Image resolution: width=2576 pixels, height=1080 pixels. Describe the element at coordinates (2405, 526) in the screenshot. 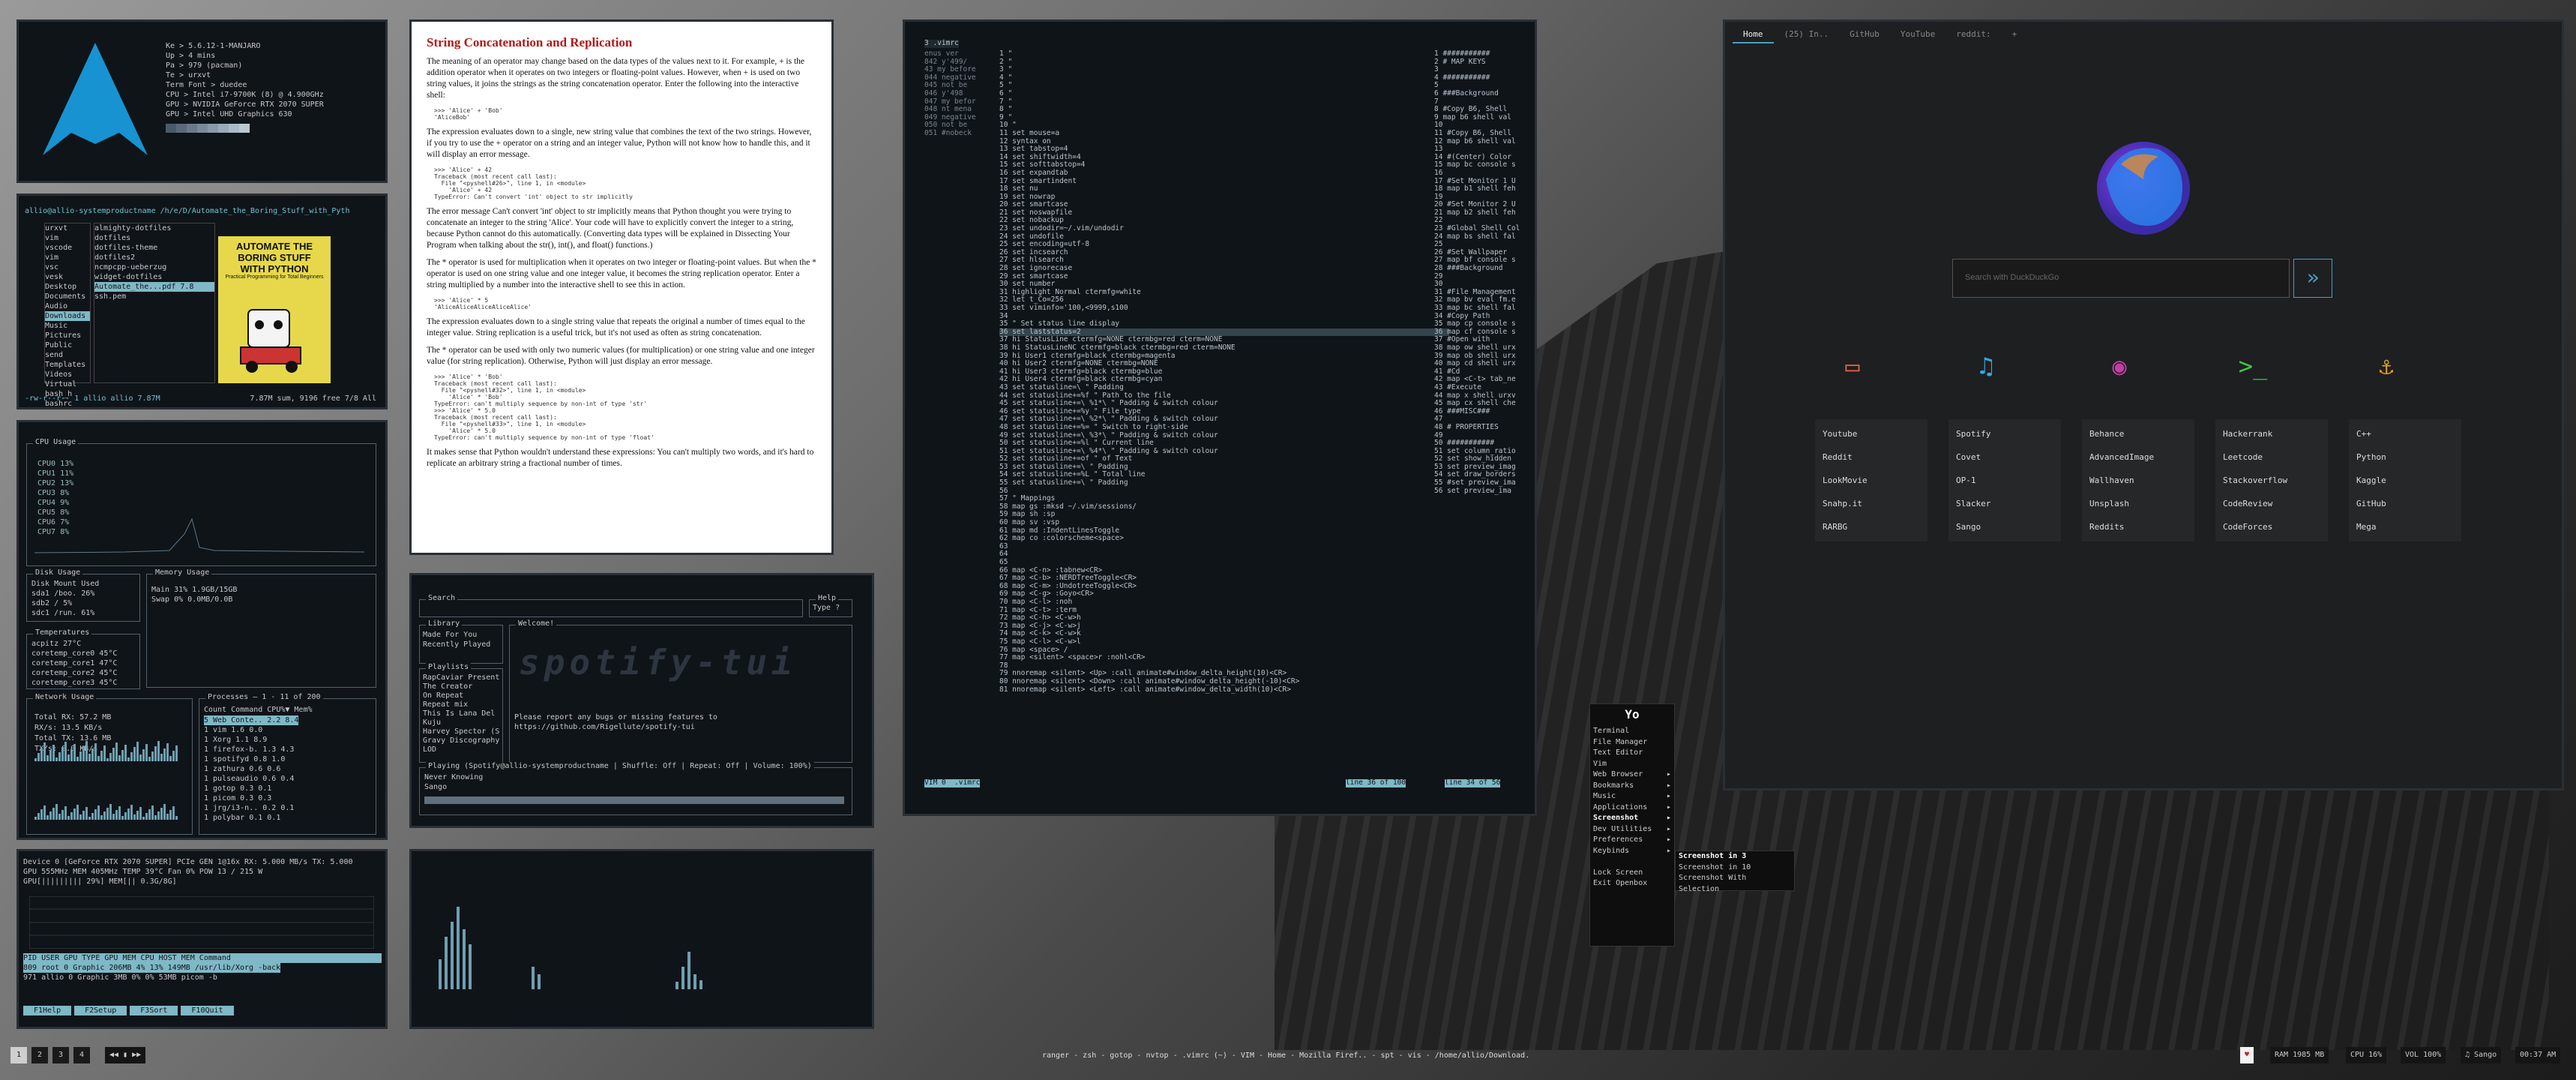

I see `bookmark-link: Mega` at that location.